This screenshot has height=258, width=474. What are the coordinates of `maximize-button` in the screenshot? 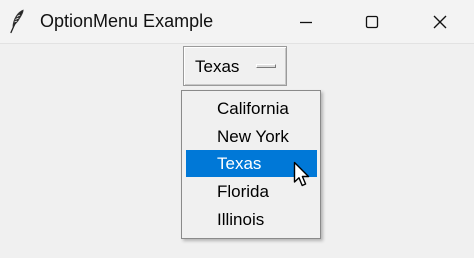 It's located at (372, 21).